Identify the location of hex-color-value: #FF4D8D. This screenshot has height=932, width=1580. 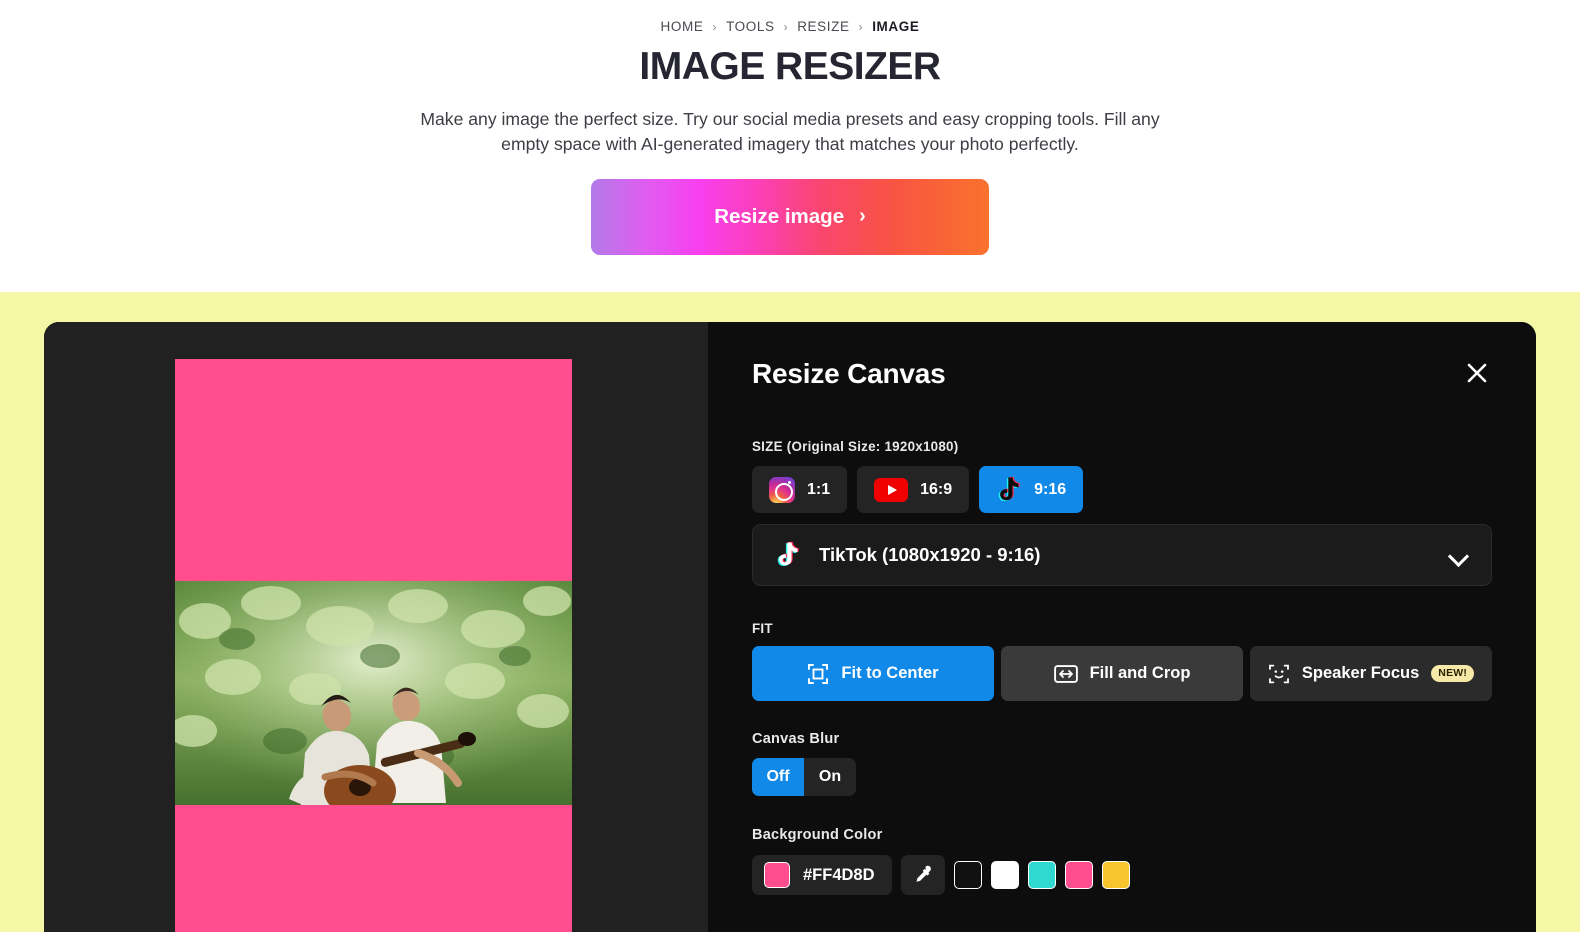
(839, 874).